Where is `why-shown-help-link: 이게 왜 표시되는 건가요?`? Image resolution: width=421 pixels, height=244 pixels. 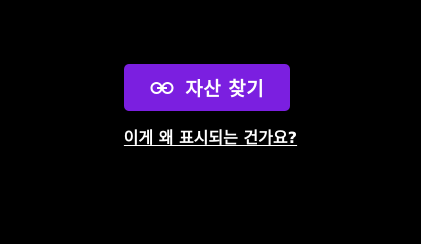 why-shown-help-link: 이게 왜 표시되는 건가요? is located at coordinates (210, 136).